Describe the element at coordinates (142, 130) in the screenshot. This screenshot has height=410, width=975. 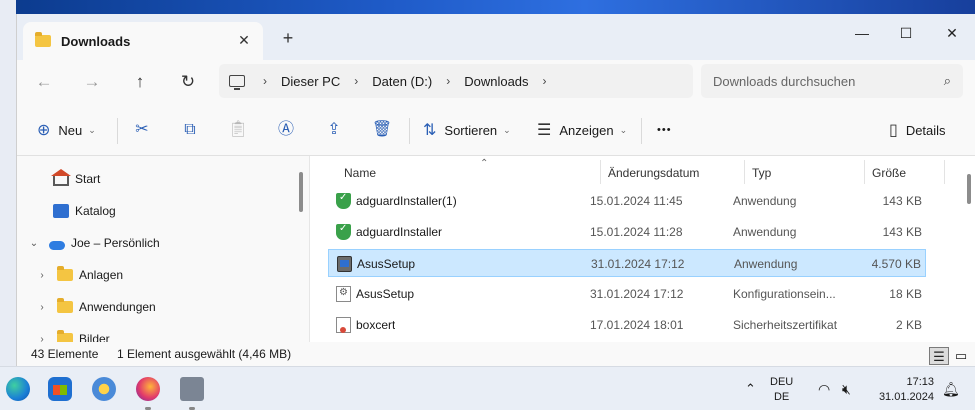
I see `cut-icon: ✂` at that location.